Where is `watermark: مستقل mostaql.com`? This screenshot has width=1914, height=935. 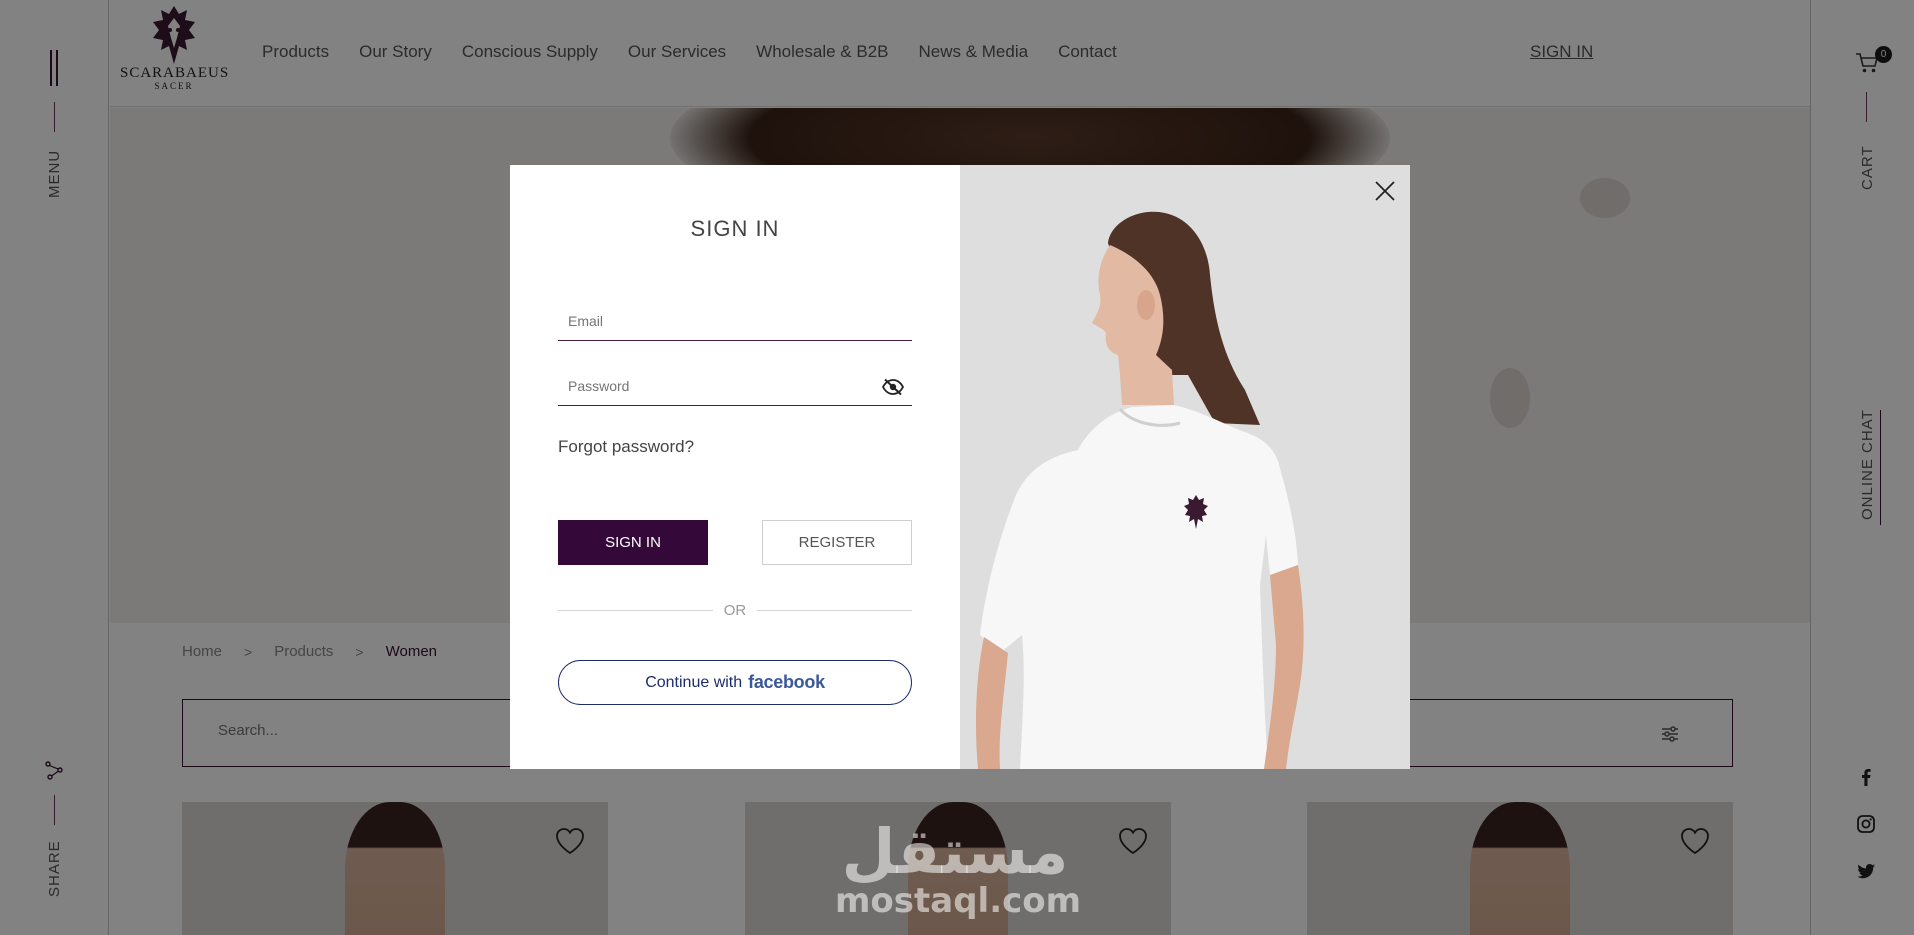 watermark: مستقل mostaql.com is located at coordinates (958, 868).